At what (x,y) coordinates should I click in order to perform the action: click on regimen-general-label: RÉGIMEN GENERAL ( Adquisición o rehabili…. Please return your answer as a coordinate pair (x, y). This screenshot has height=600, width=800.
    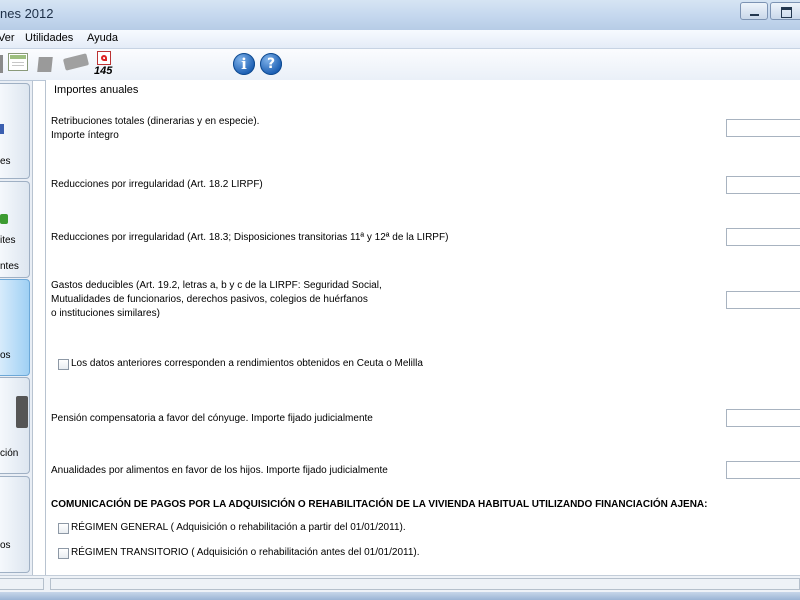
    Looking at the image, I should click on (238, 527).